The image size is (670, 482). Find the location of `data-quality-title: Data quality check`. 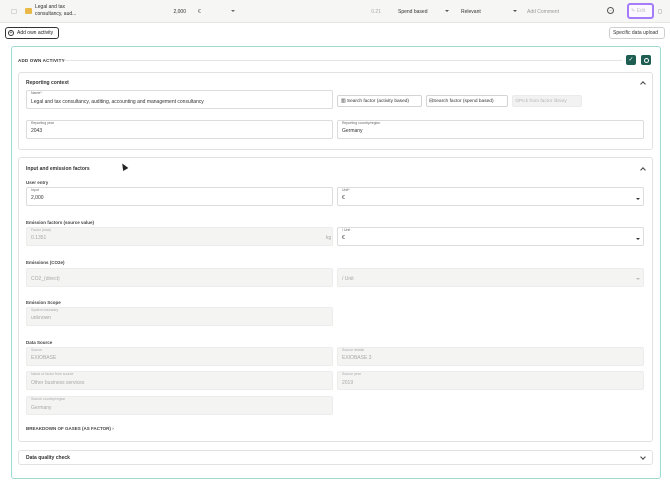

data-quality-title: Data quality check is located at coordinates (48, 458).